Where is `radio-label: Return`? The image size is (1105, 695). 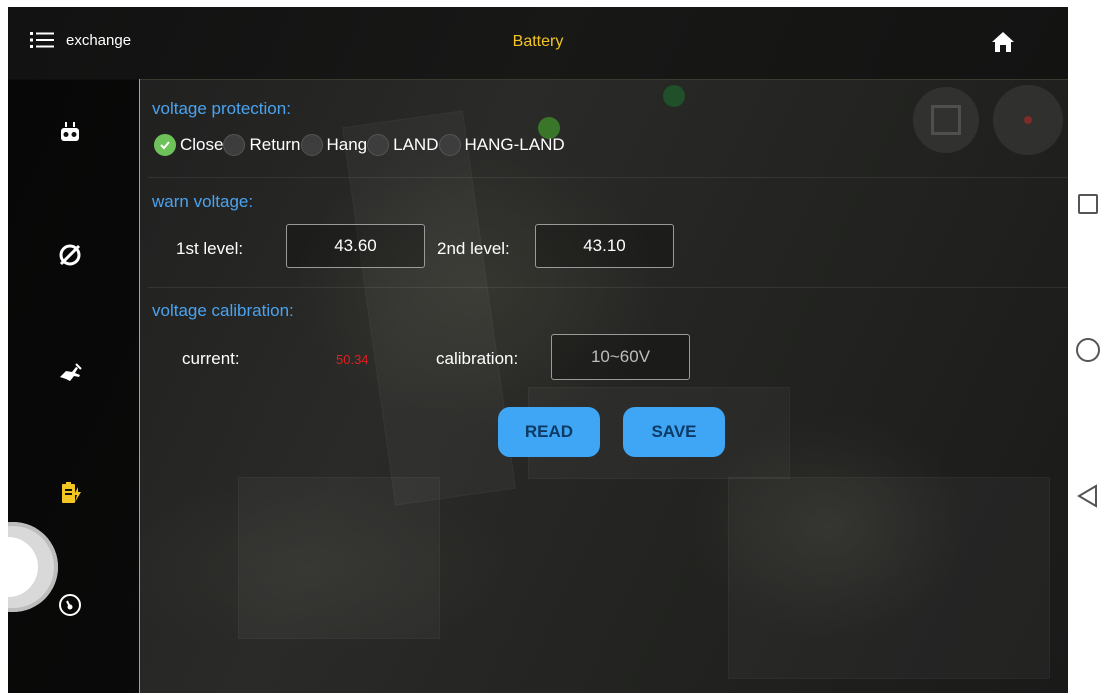
radio-label: Return is located at coordinates (275, 144).